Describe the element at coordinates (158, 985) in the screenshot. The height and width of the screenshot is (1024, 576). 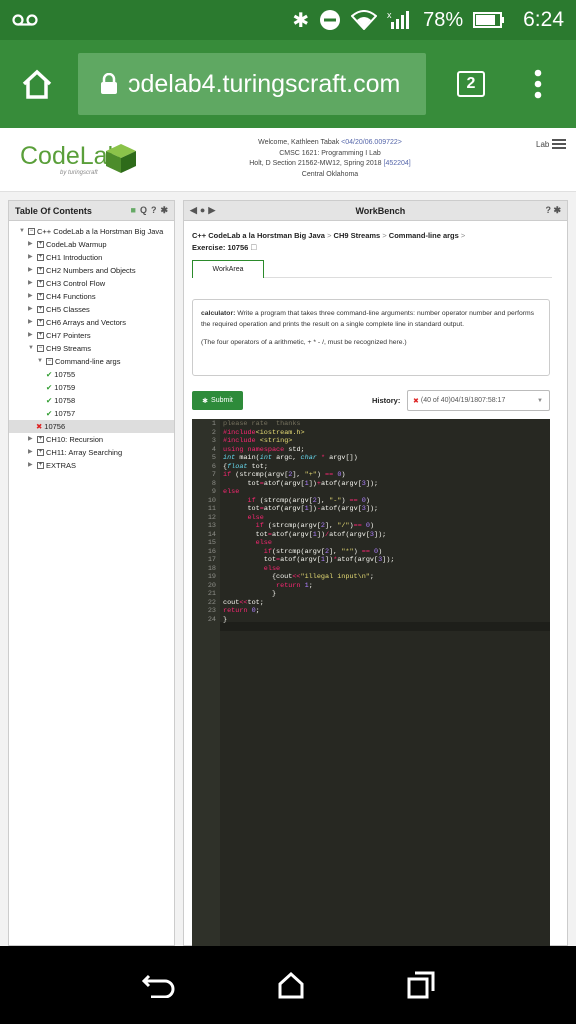
I see `back-icon` at that location.